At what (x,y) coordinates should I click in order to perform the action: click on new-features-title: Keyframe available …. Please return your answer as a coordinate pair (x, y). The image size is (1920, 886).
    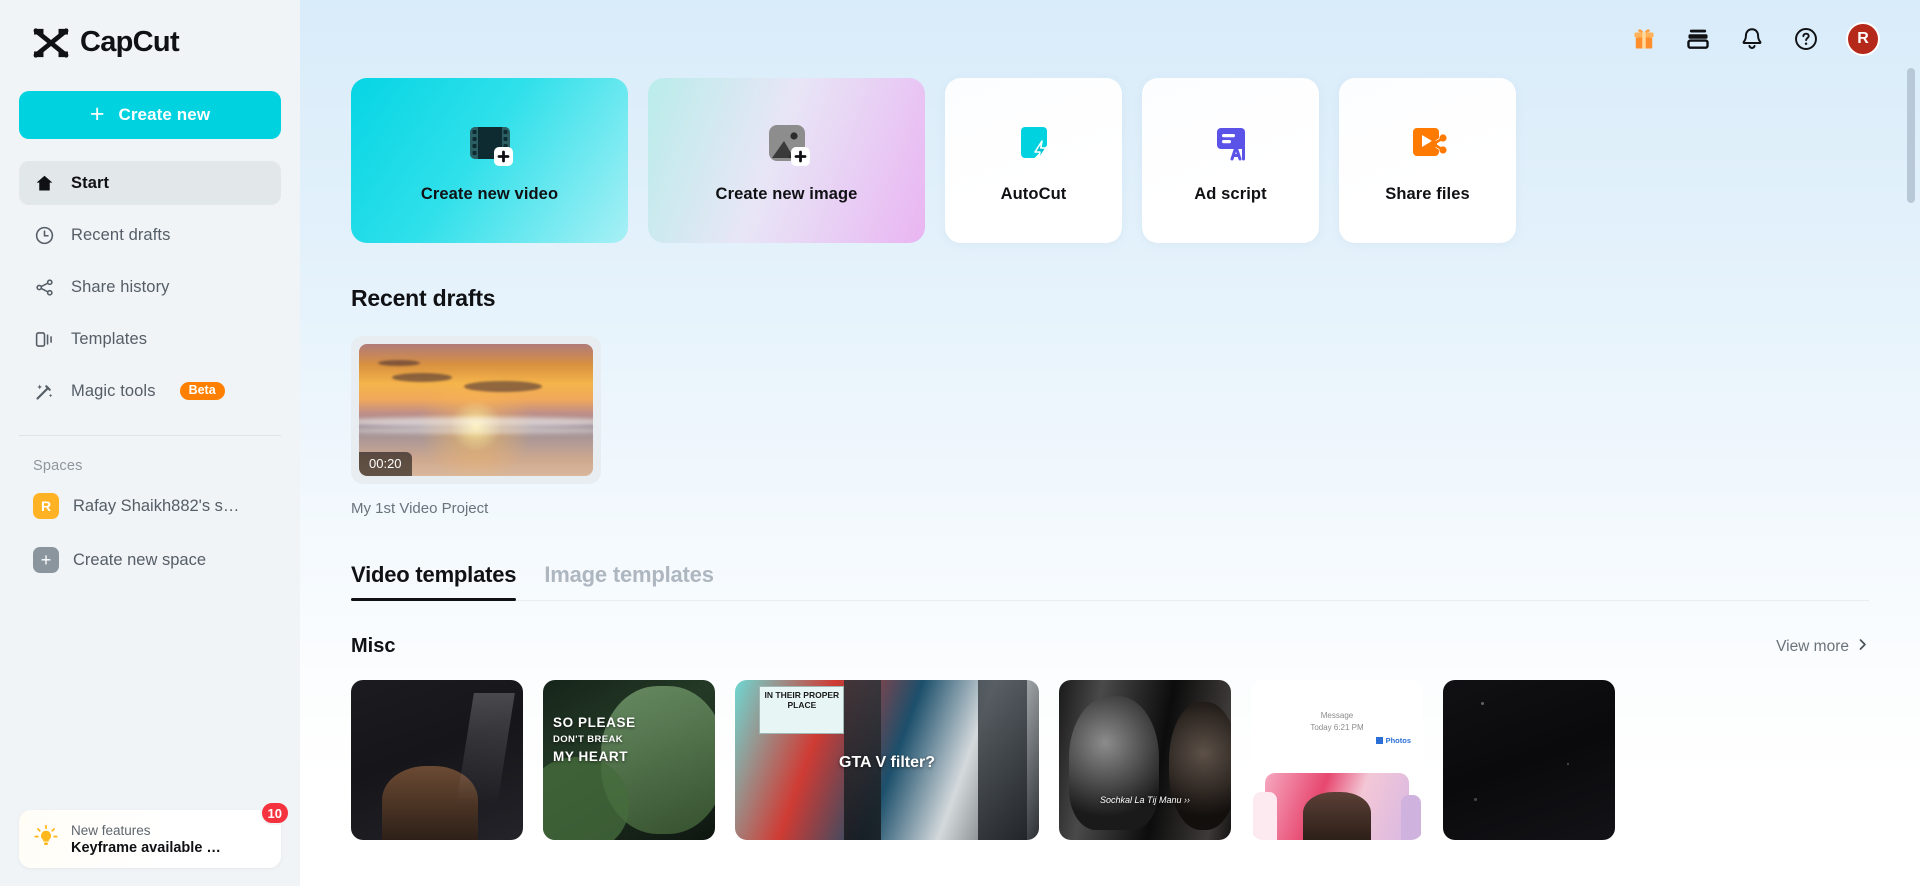
    Looking at the image, I should click on (146, 847).